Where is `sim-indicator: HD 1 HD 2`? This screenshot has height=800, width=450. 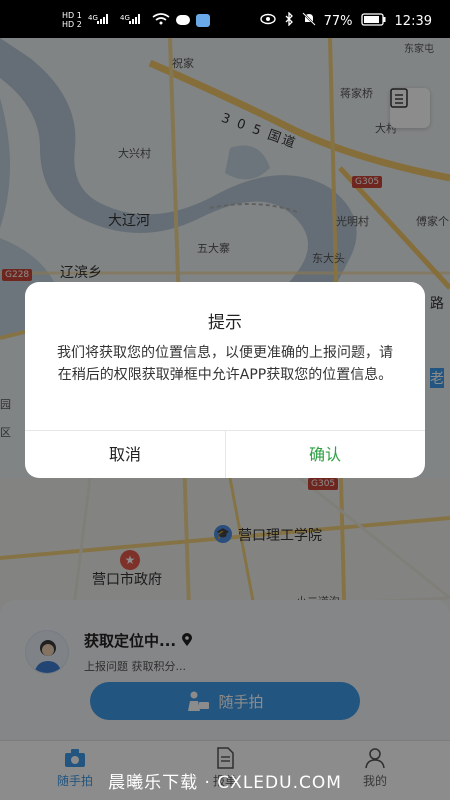 sim-indicator: HD 1 HD 2 is located at coordinates (72, 20).